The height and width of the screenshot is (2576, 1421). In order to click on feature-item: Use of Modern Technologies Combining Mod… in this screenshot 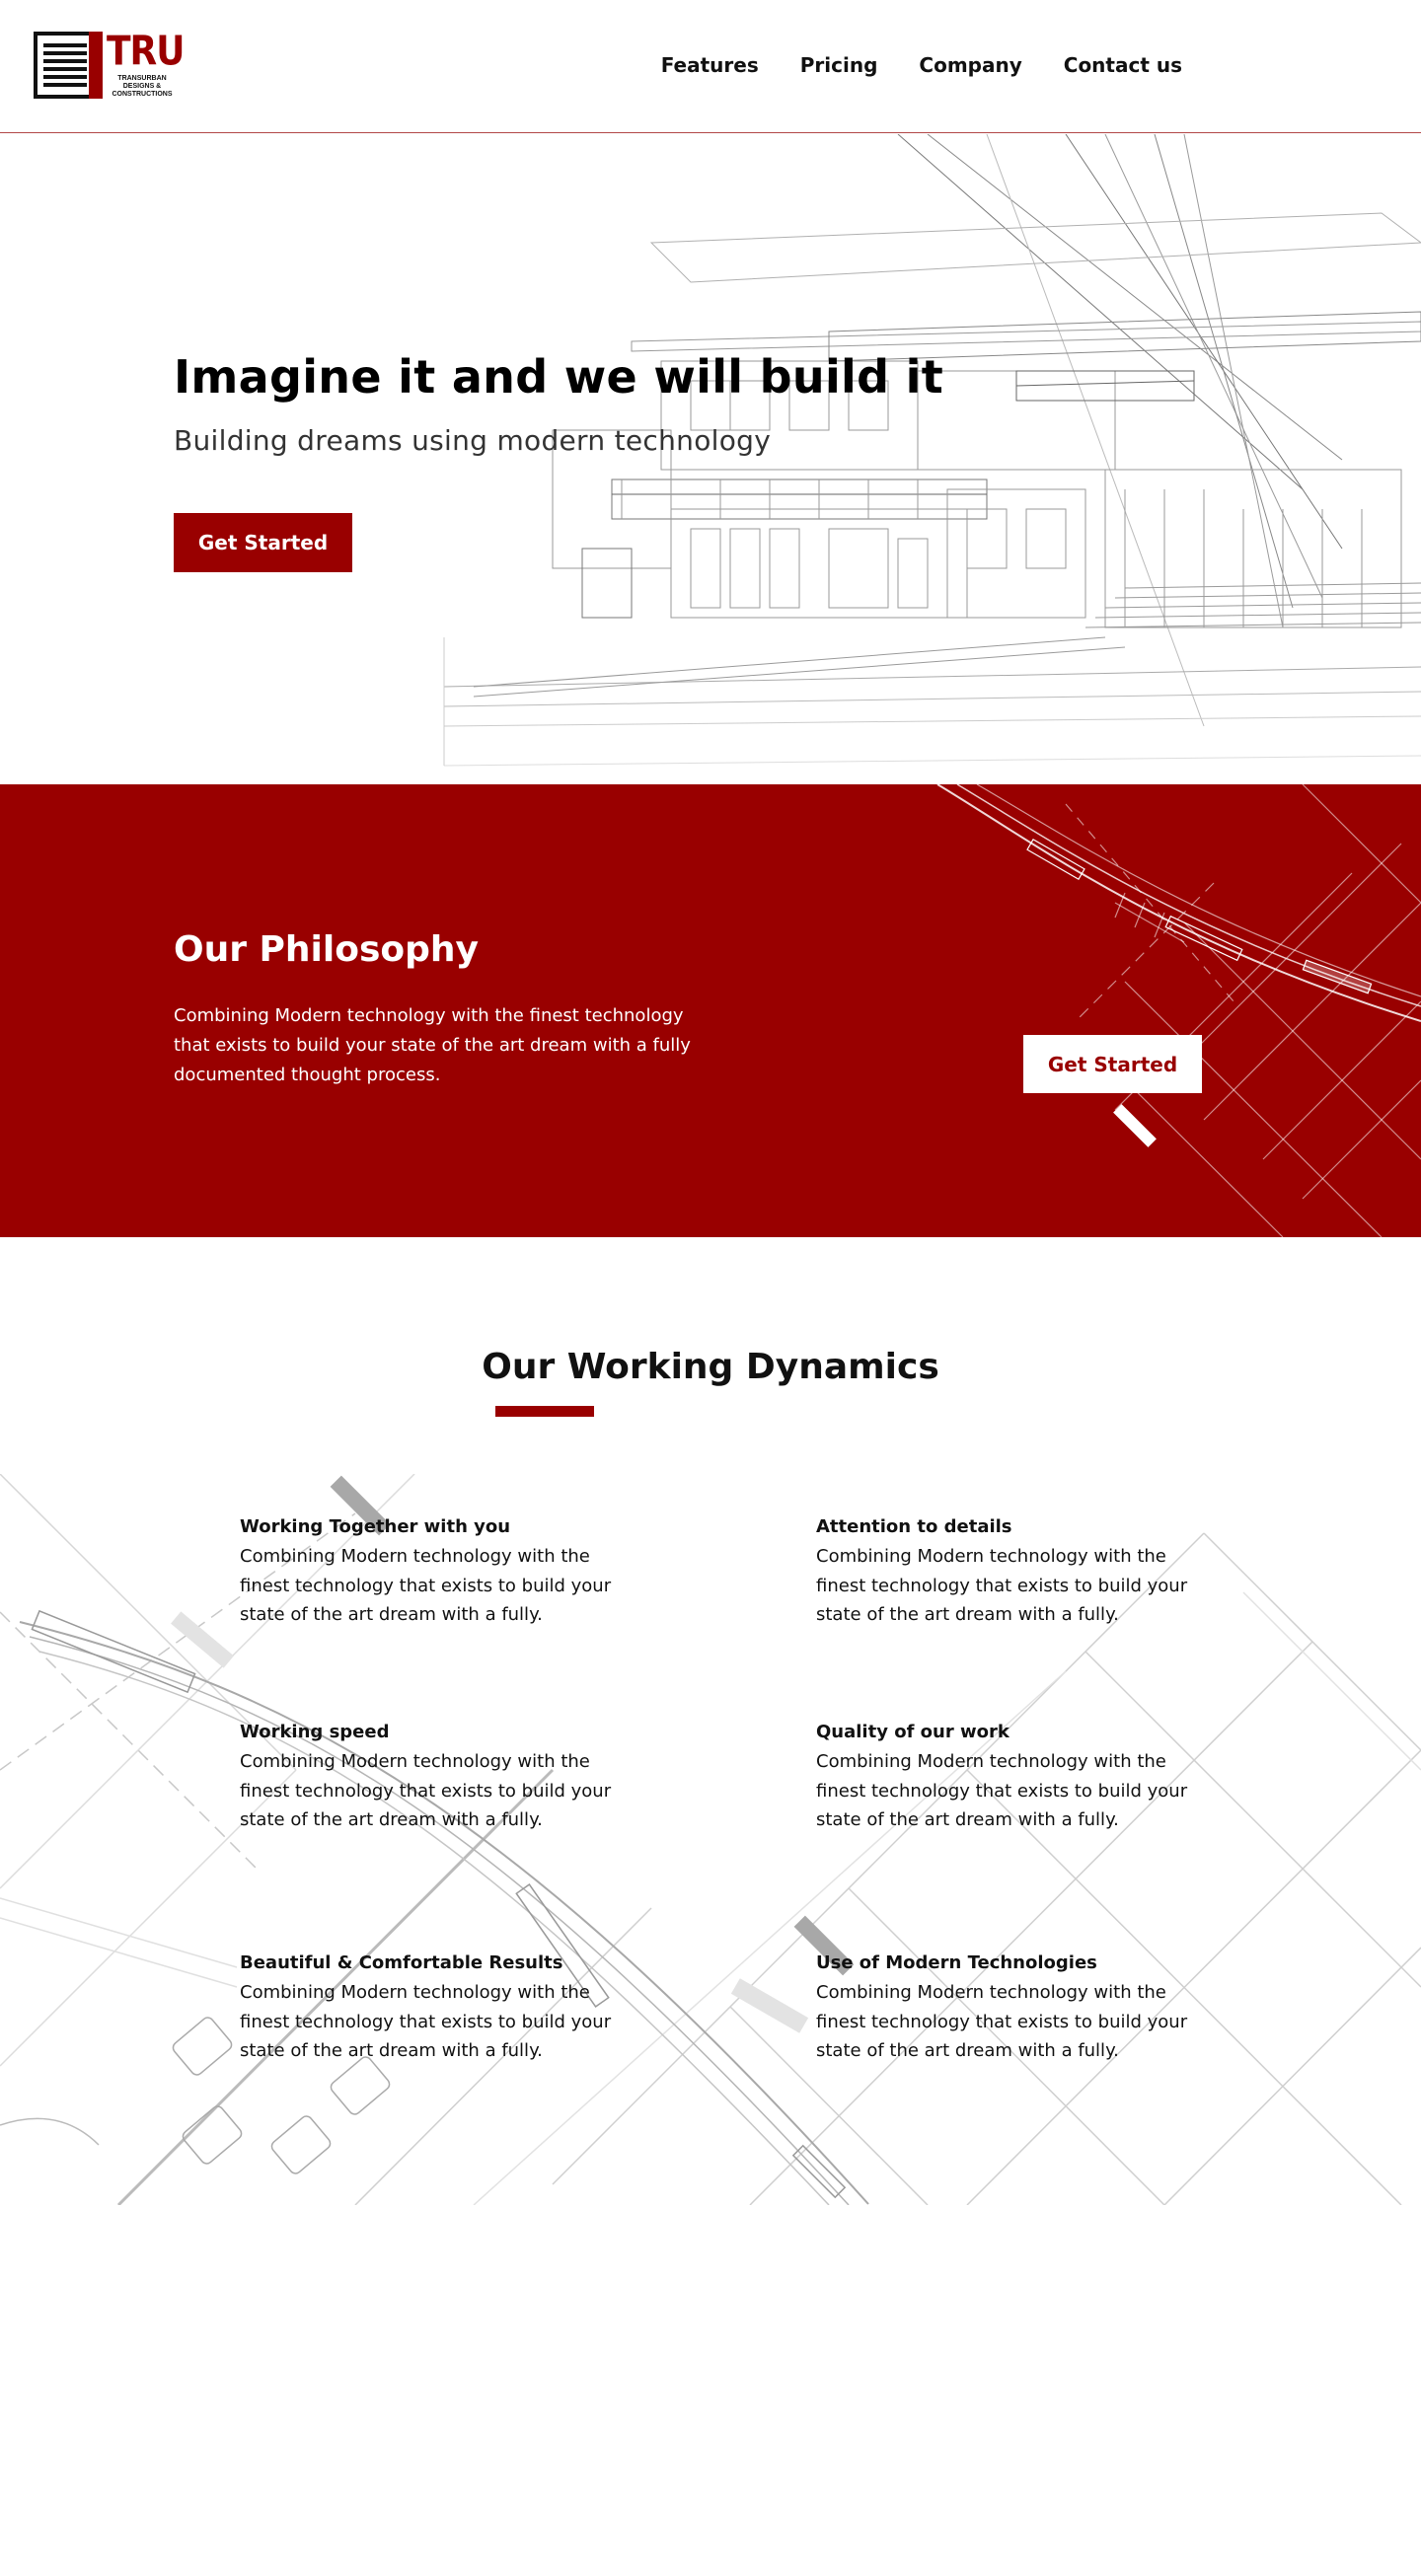, I will do `click(1013, 2007)`.